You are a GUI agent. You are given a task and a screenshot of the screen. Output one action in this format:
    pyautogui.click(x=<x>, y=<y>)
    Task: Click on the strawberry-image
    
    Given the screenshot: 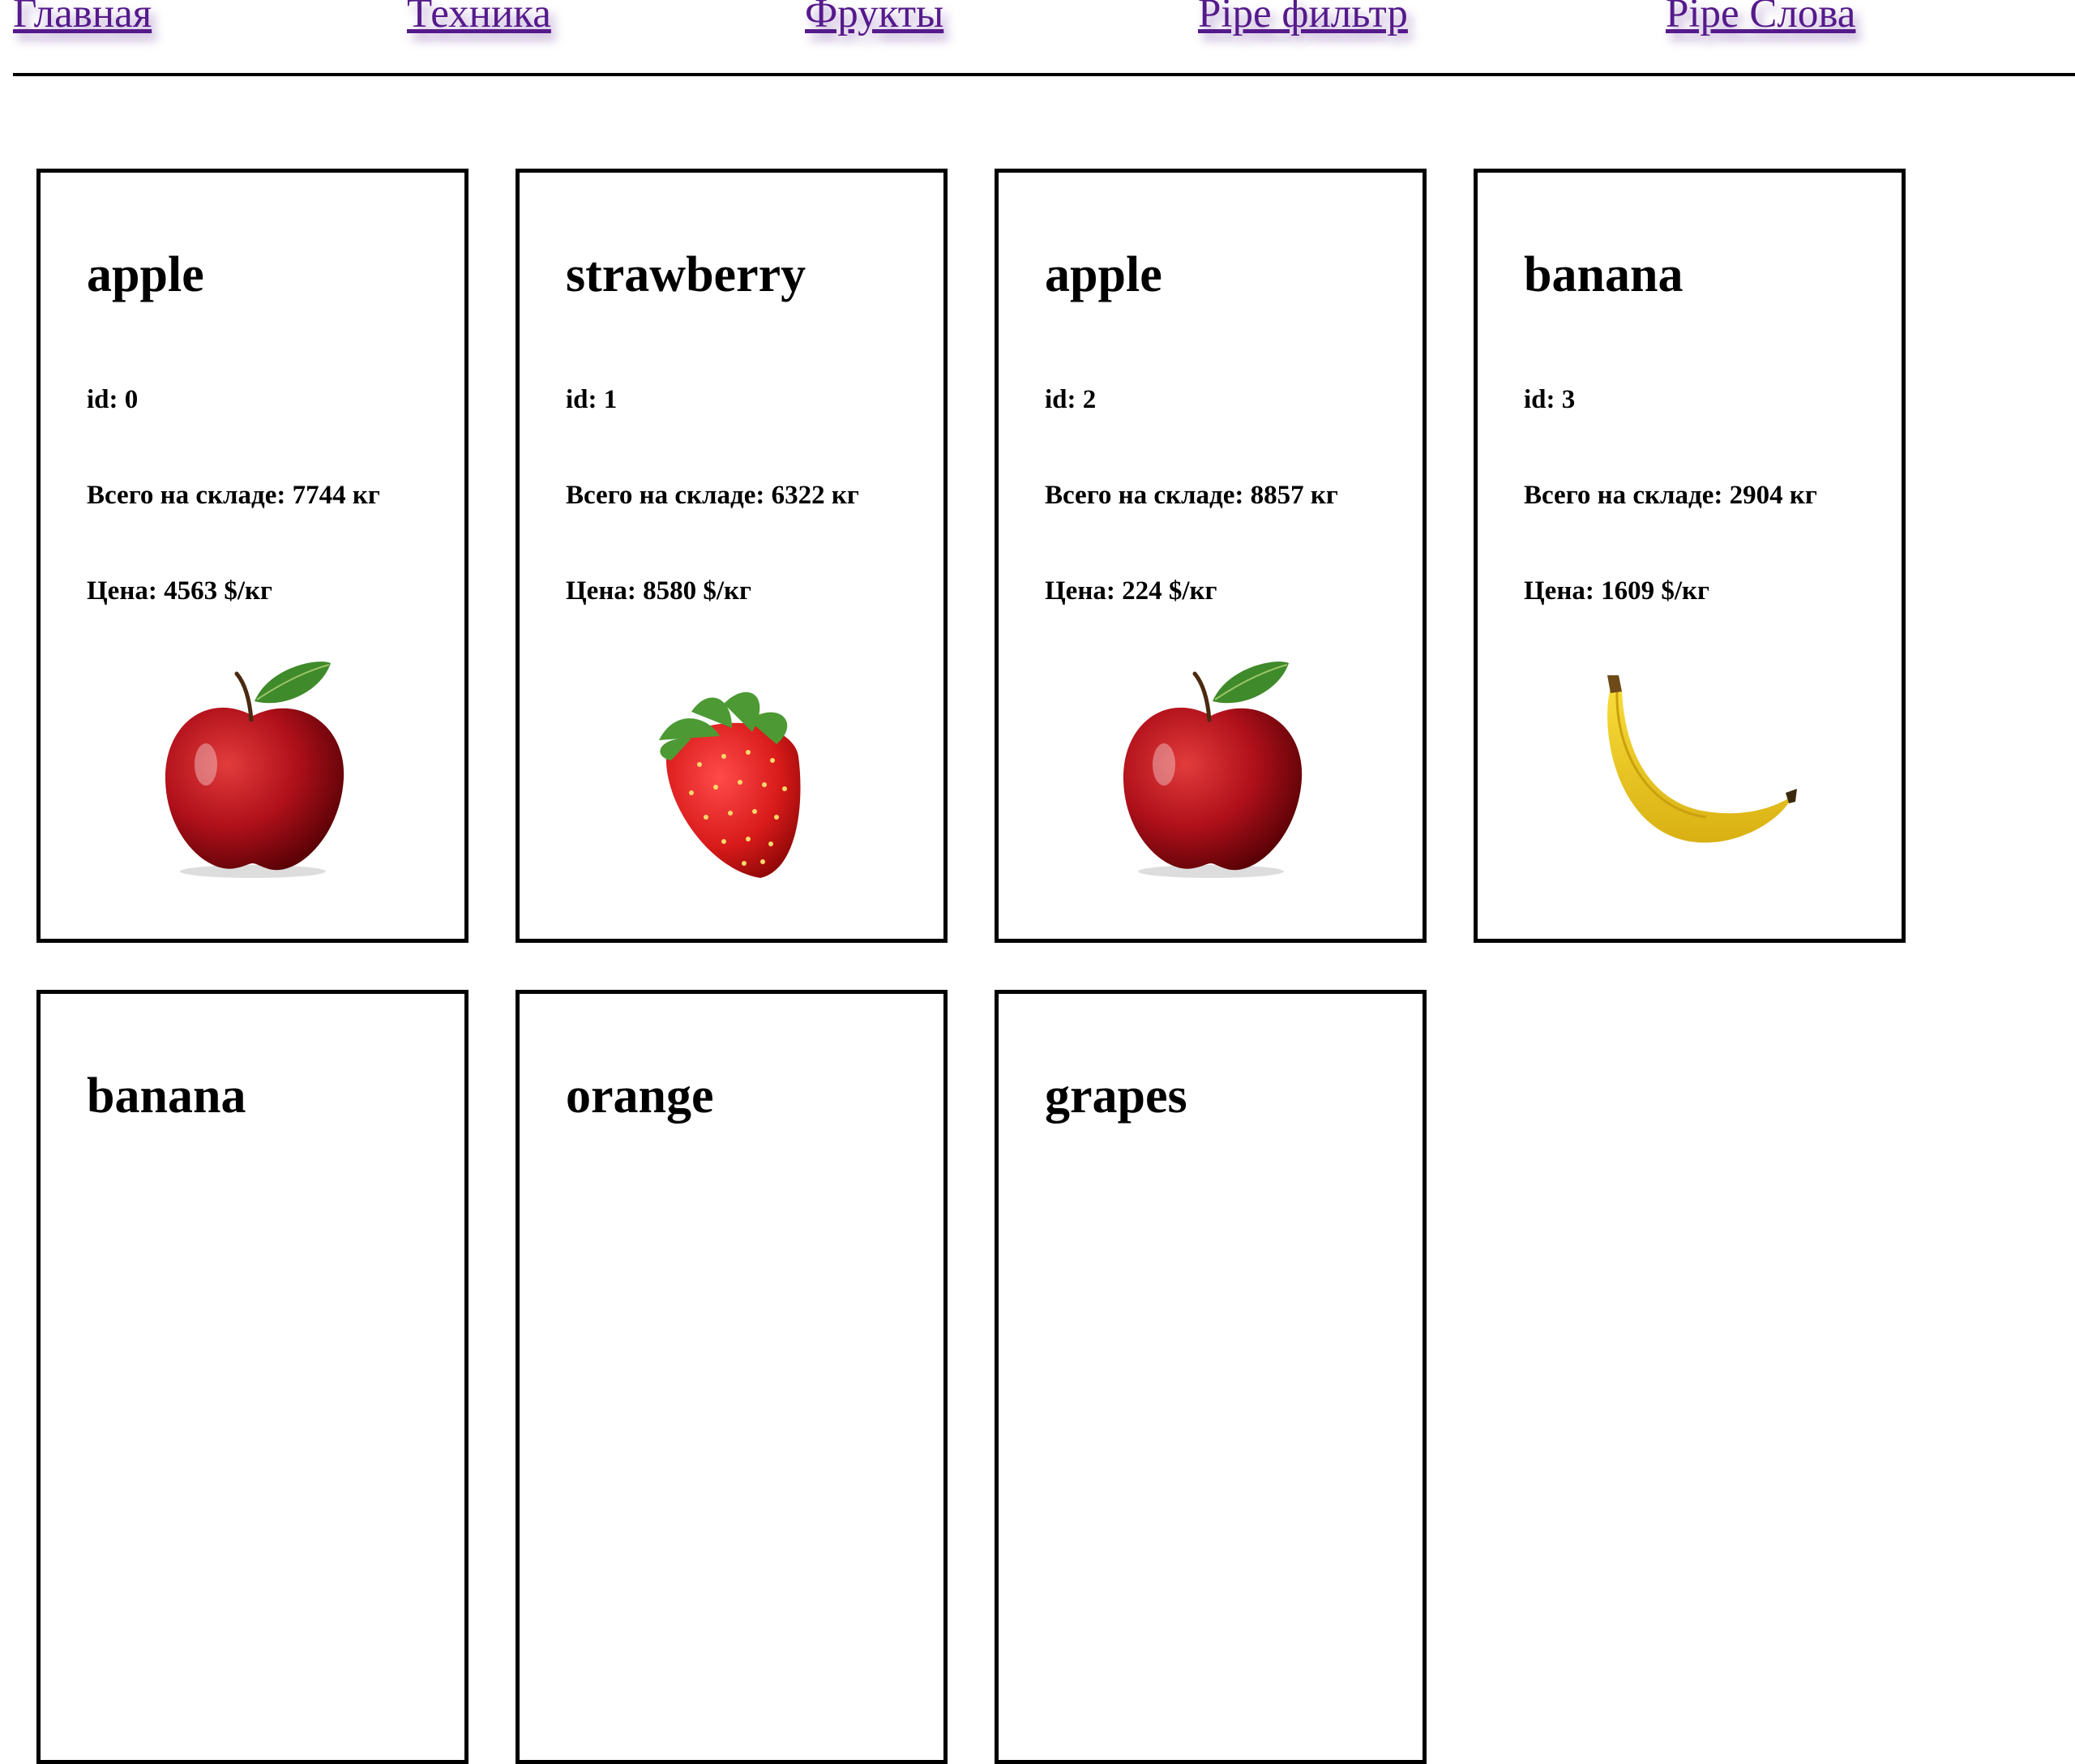 What is the action you would take?
    pyautogui.click(x=731, y=764)
    